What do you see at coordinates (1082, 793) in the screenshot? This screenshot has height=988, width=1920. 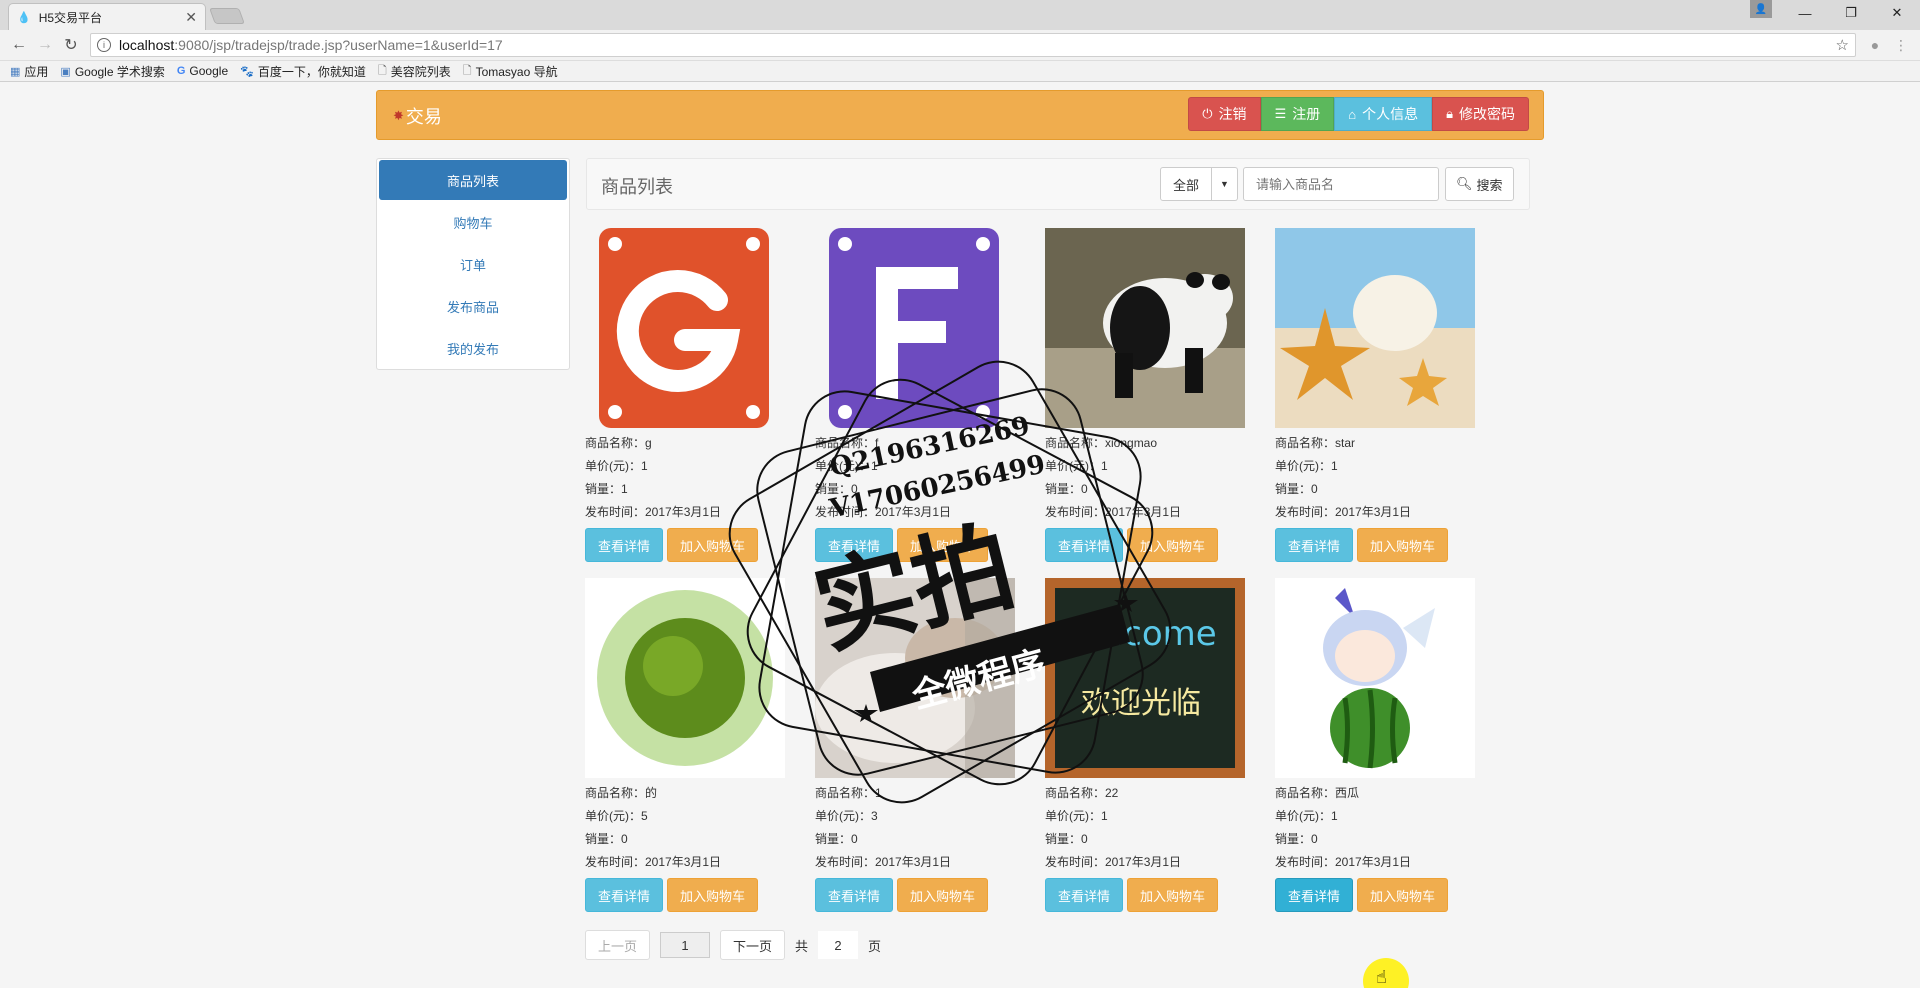 I see `product-name: 商品名称：22` at bounding box center [1082, 793].